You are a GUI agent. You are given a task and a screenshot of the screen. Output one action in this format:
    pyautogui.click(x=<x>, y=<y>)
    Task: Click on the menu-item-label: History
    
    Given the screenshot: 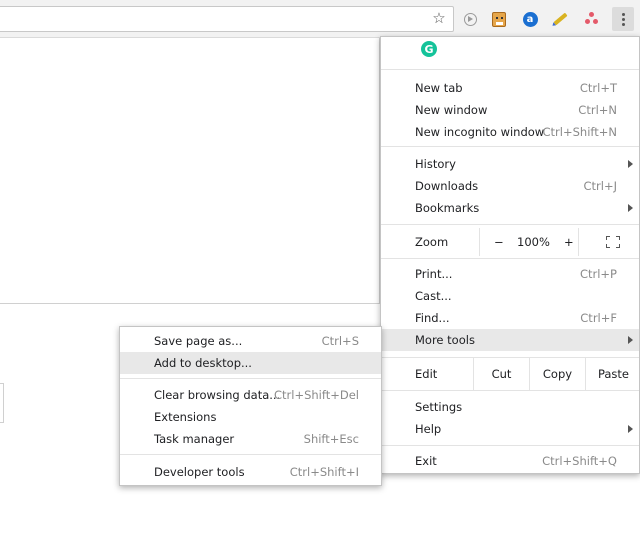 What is the action you would take?
    pyautogui.click(x=435, y=164)
    